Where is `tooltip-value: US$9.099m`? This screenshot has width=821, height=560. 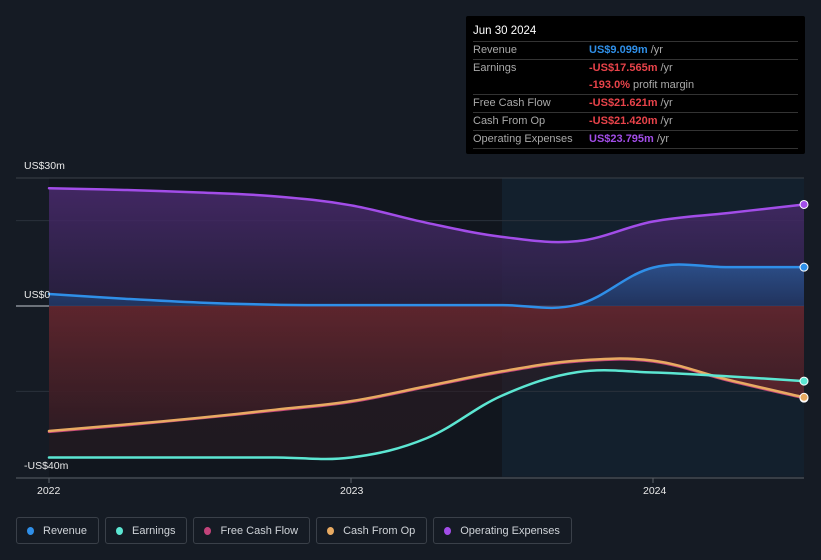
tooltip-value: US$9.099m is located at coordinates (618, 50).